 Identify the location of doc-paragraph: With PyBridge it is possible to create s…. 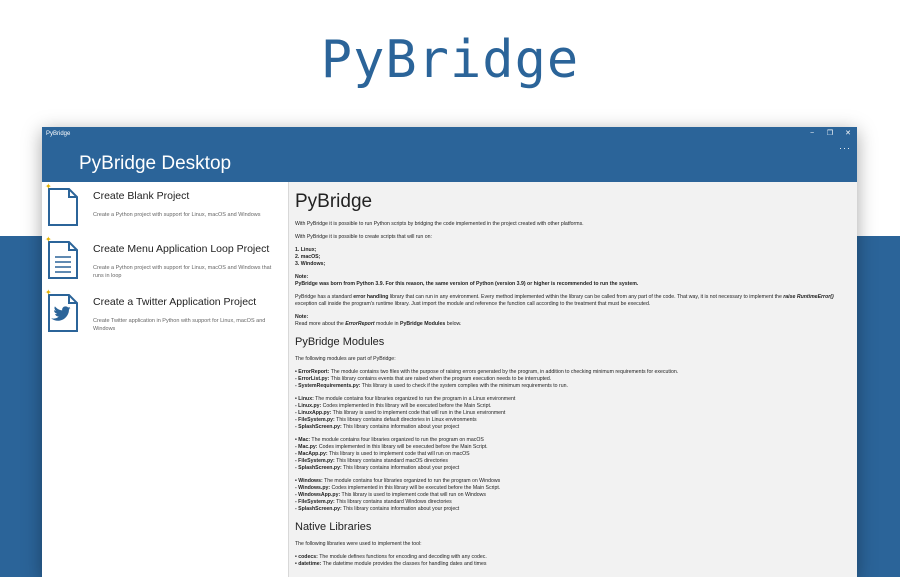
(363, 237).